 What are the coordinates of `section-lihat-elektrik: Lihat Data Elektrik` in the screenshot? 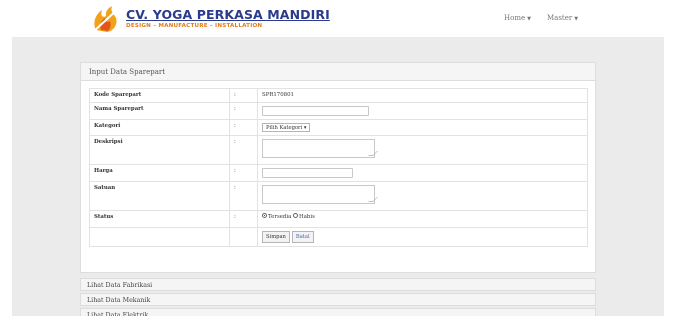 It's located at (338, 312).